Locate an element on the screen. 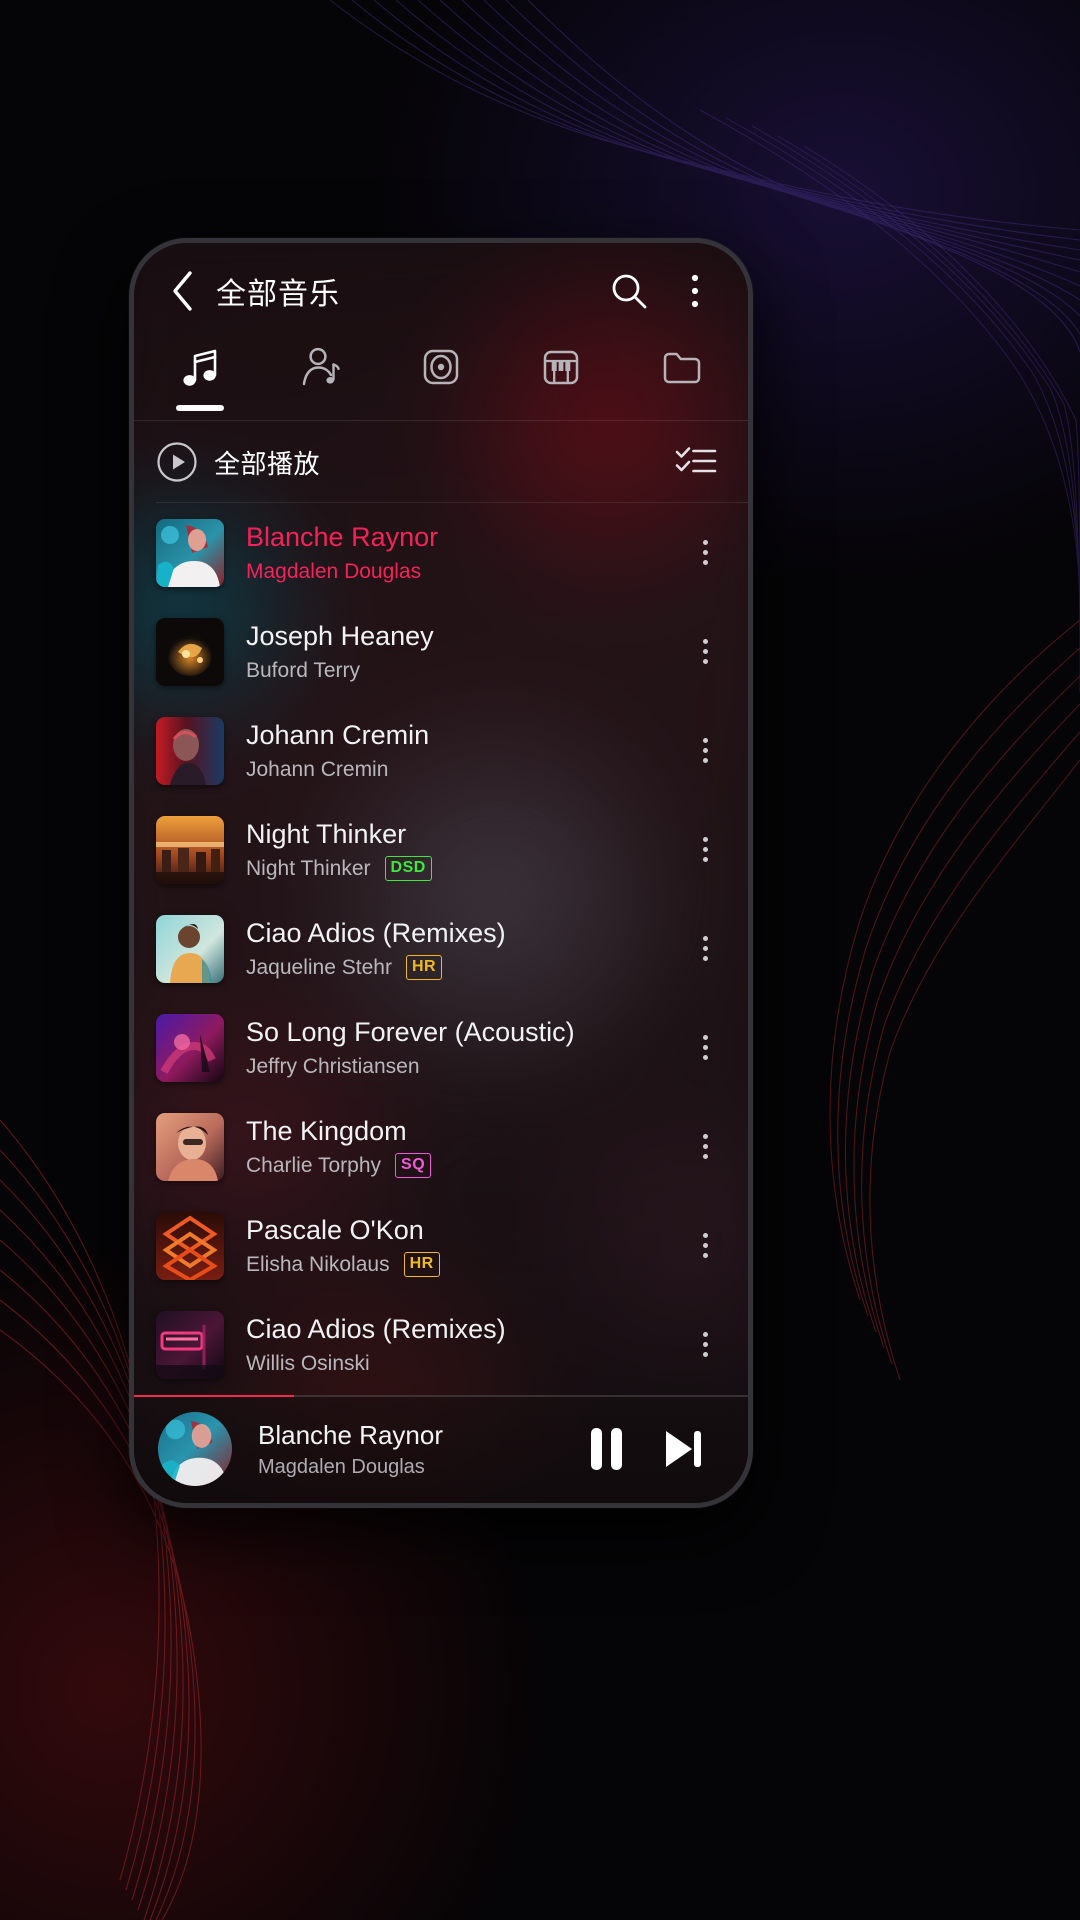 This screenshot has height=1920, width=1080. song-artist: Night Thinker is located at coordinates (308, 868).